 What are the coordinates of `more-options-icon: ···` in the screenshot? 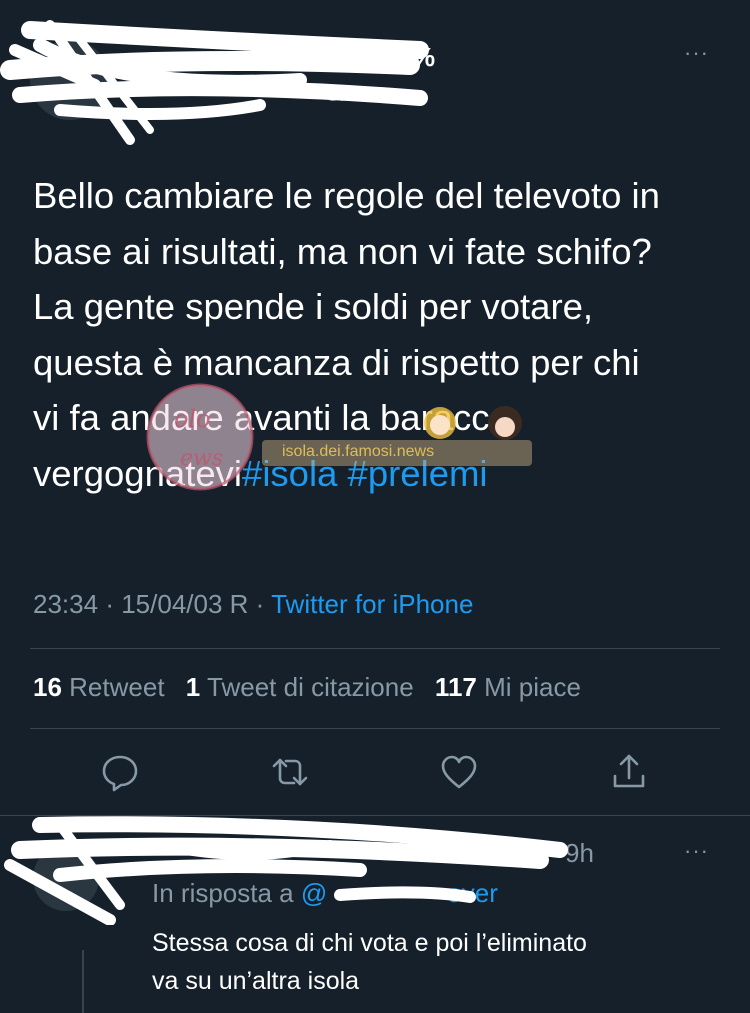 It's located at (696, 53).